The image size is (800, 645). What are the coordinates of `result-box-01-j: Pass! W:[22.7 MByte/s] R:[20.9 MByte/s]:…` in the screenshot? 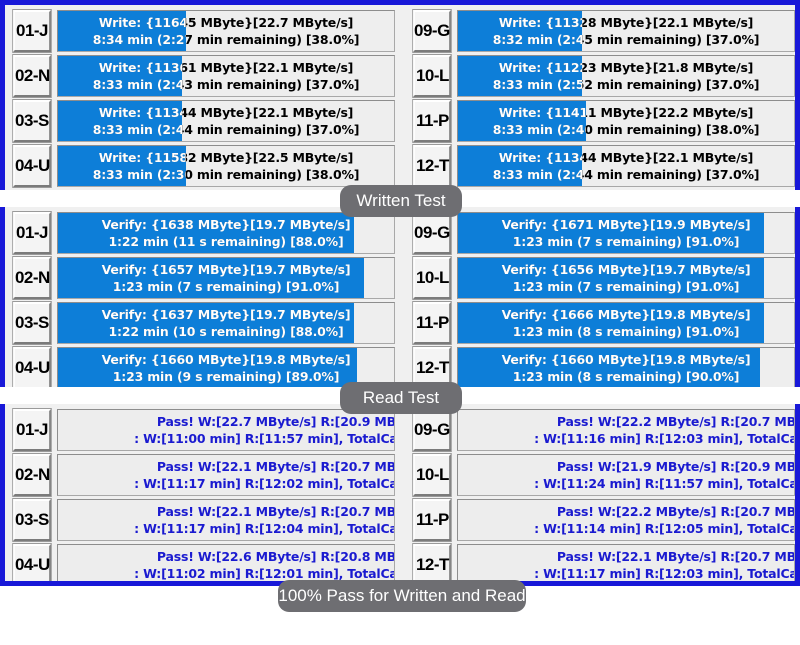 It's located at (226, 430).